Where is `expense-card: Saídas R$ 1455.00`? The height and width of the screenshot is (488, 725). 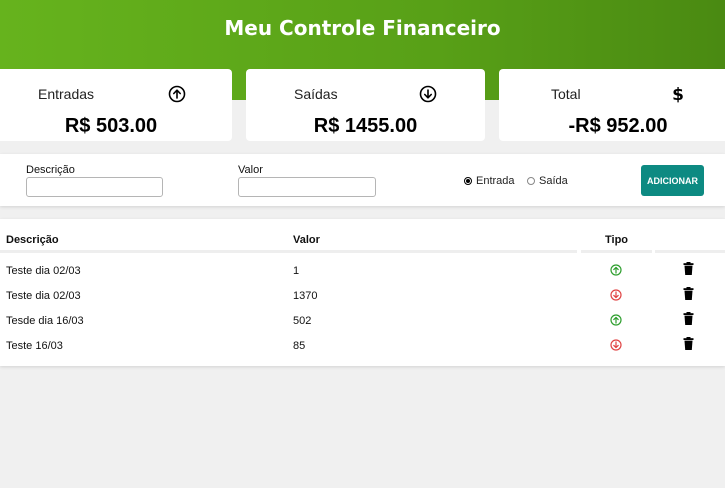
expense-card: Saídas R$ 1455.00 is located at coordinates (365, 105).